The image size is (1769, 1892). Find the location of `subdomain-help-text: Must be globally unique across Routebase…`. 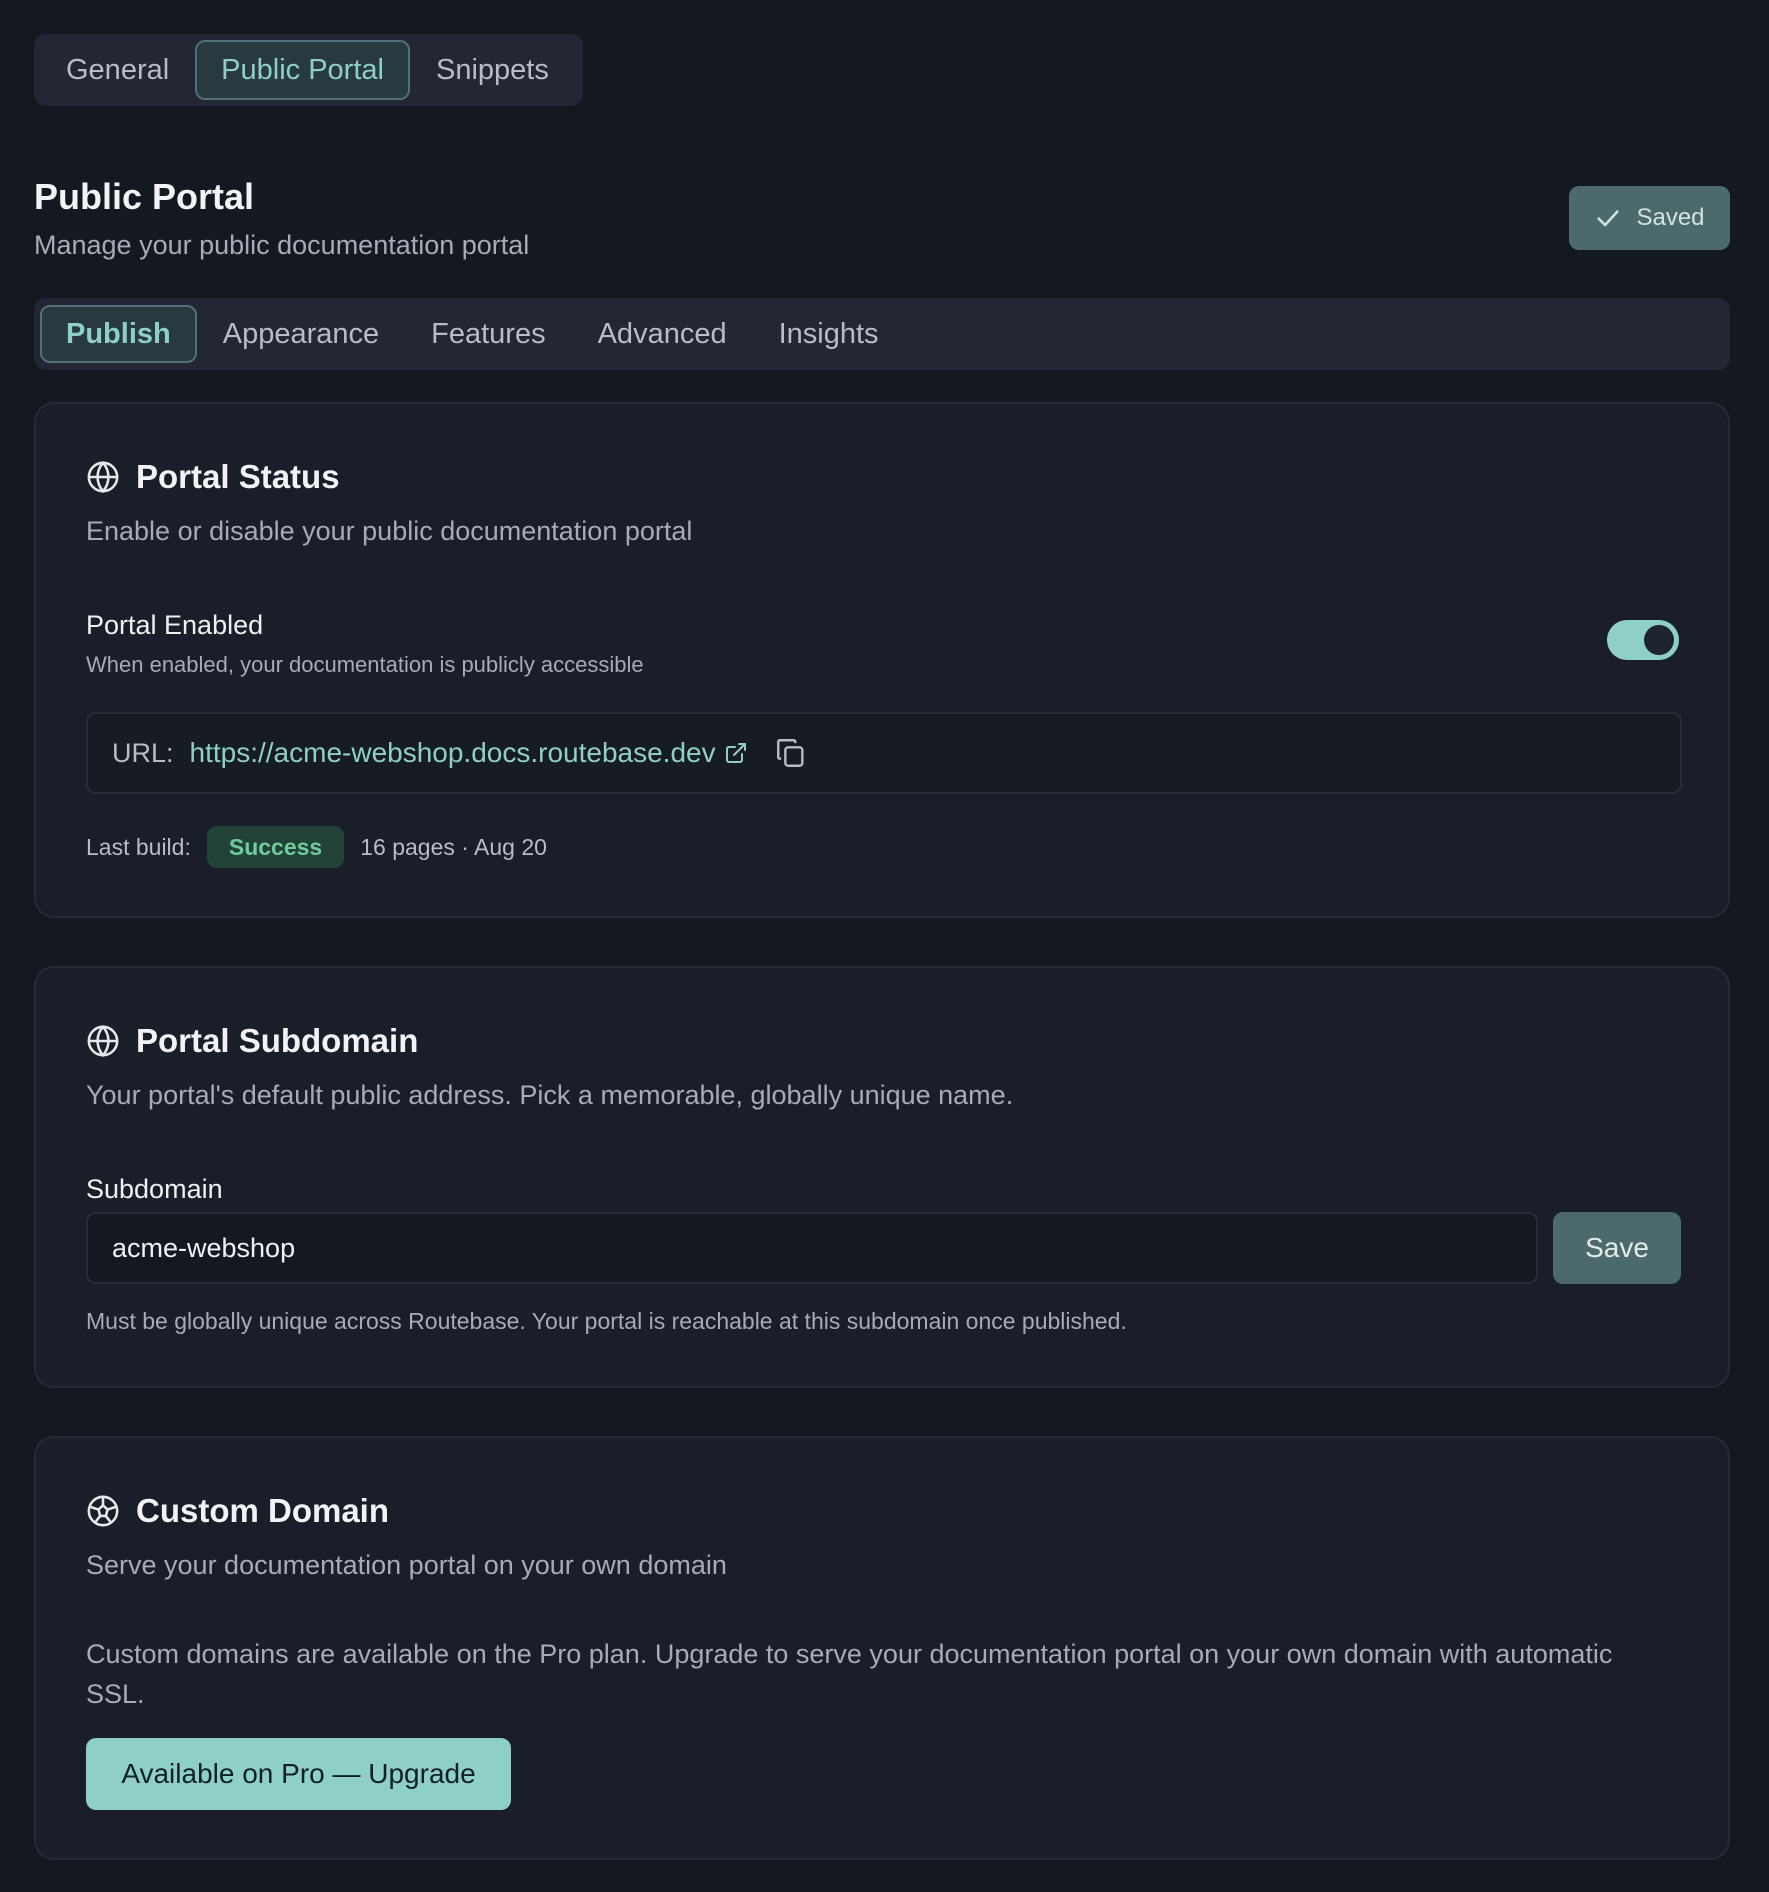

subdomain-help-text: Must be globally unique across Routebase… is located at coordinates (606, 1321).